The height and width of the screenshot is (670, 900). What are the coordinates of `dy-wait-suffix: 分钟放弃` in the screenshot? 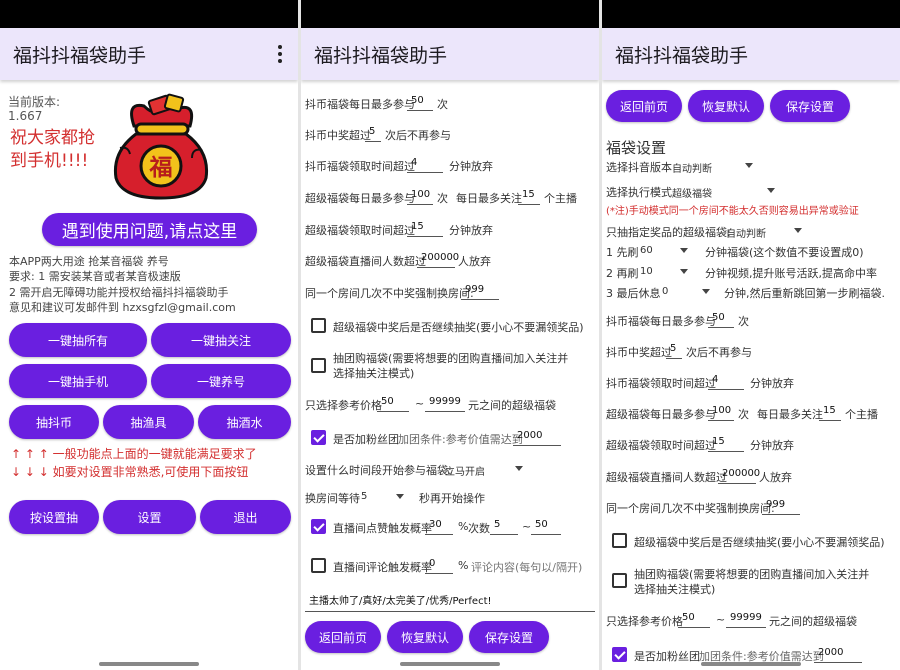 It's located at (471, 166).